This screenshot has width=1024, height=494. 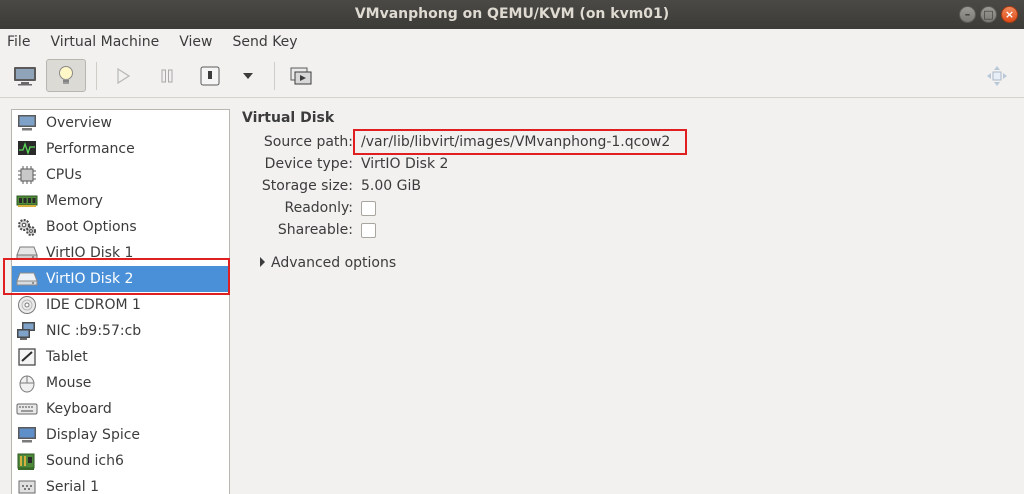 What do you see at coordinates (67, 357) in the screenshot?
I see `sidebar-item-label: Tablet` at bounding box center [67, 357].